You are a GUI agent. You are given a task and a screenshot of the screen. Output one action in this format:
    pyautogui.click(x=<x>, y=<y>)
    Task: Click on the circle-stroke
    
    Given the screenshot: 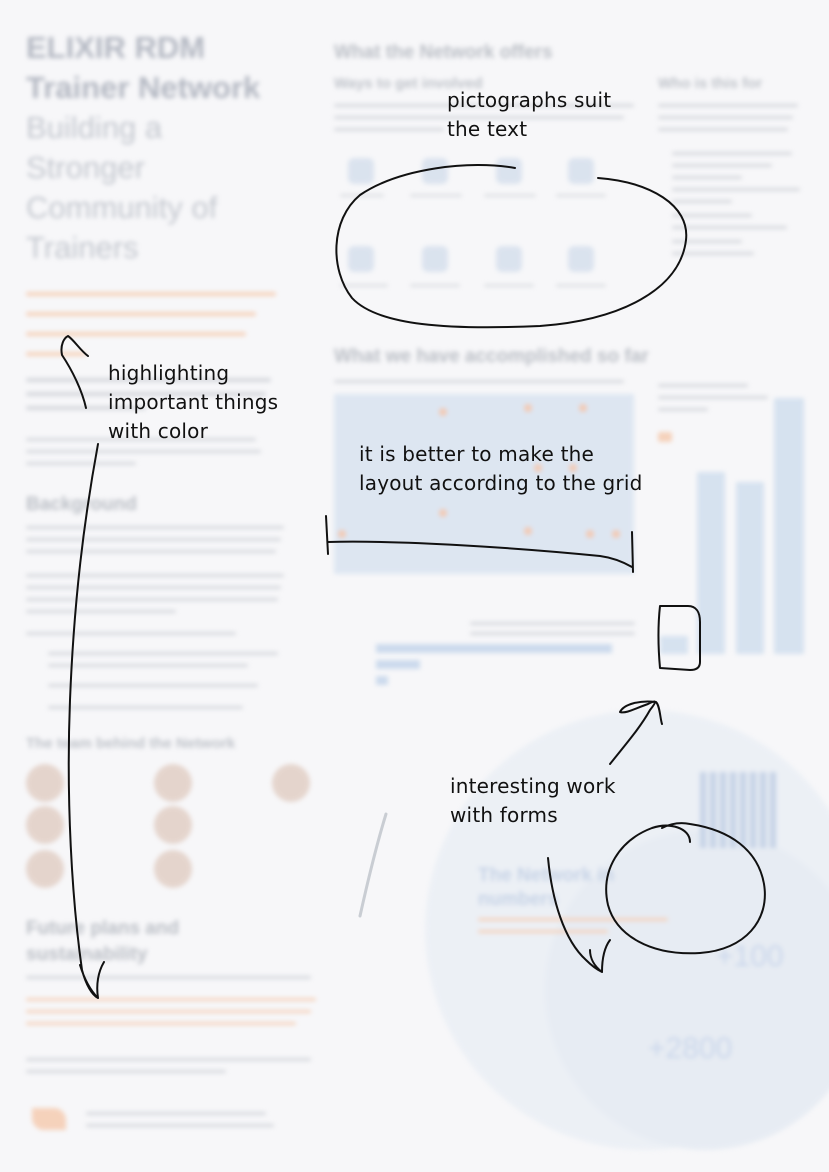 What is the action you would take?
    pyautogui.click(x=685, y=888)
    